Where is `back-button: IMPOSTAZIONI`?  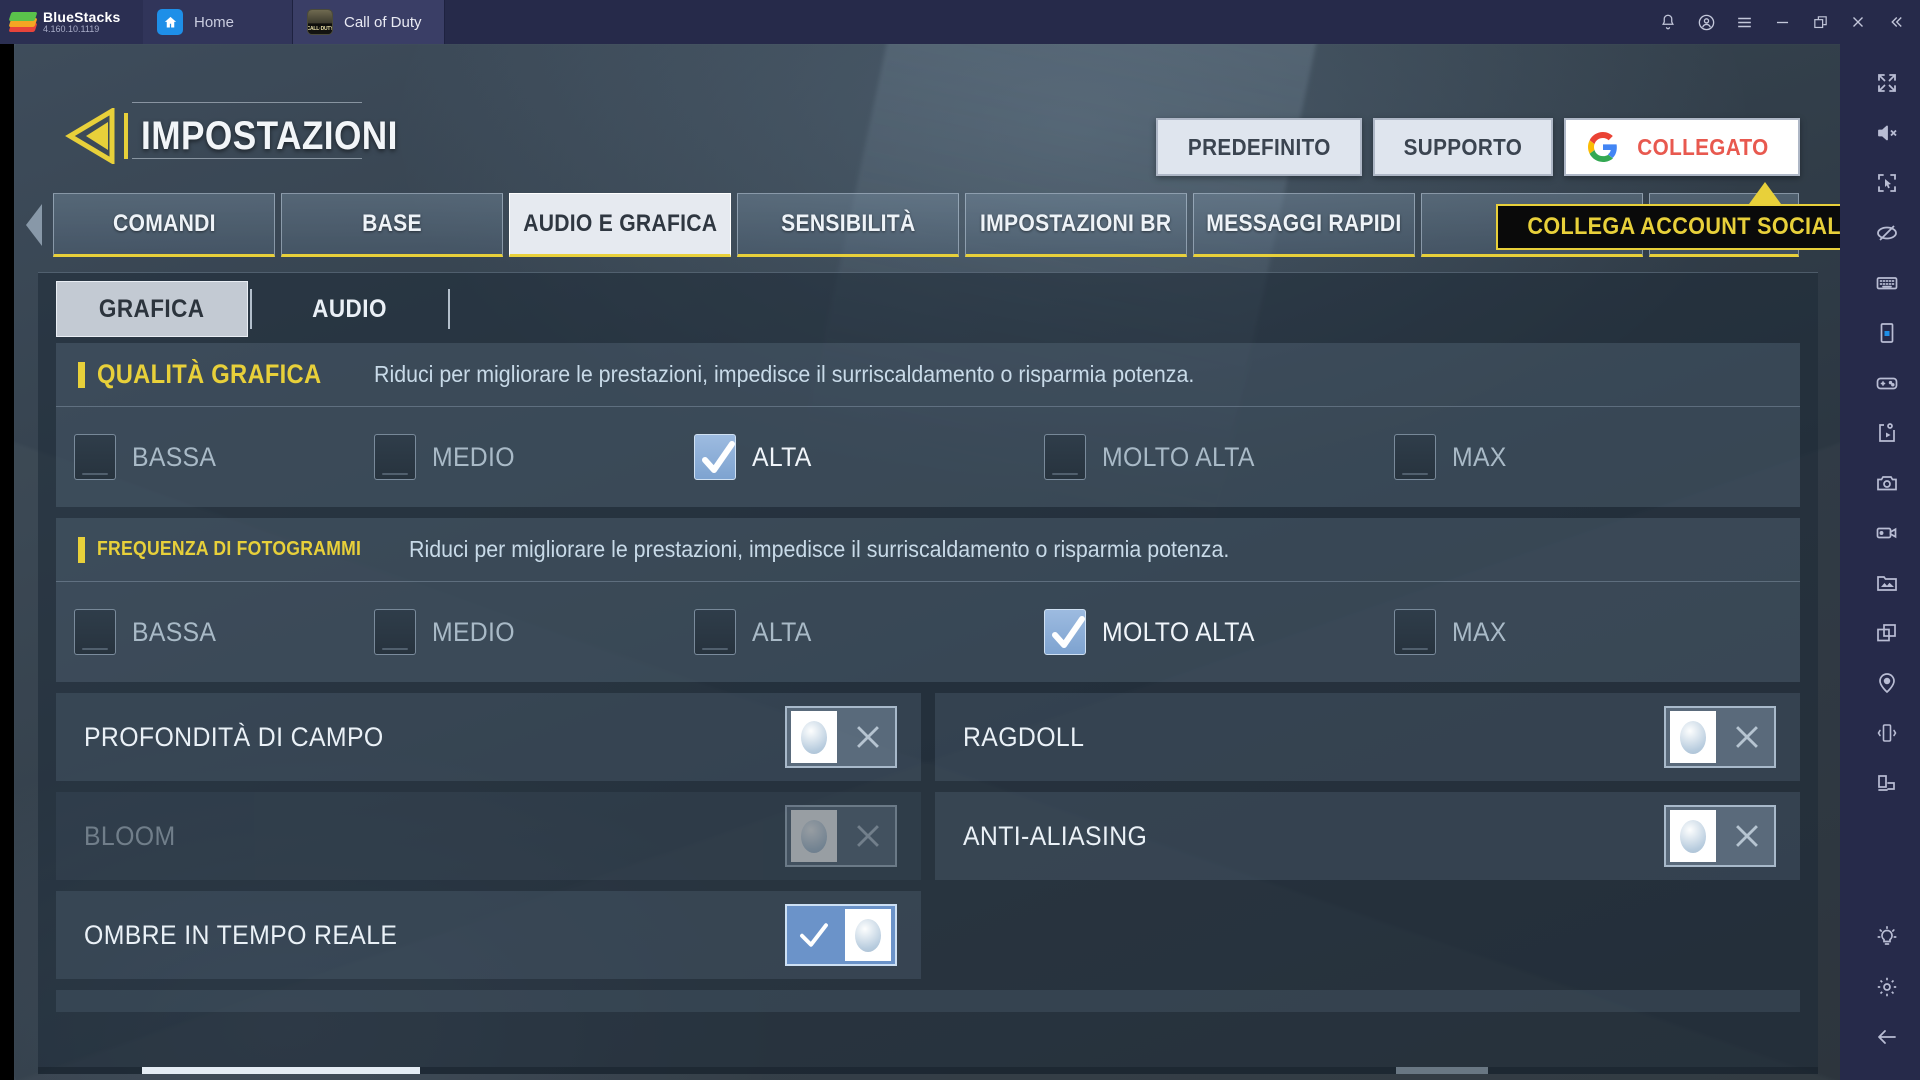 back-button: IMPOSTAZIONI is located at coordinates (247, 136).